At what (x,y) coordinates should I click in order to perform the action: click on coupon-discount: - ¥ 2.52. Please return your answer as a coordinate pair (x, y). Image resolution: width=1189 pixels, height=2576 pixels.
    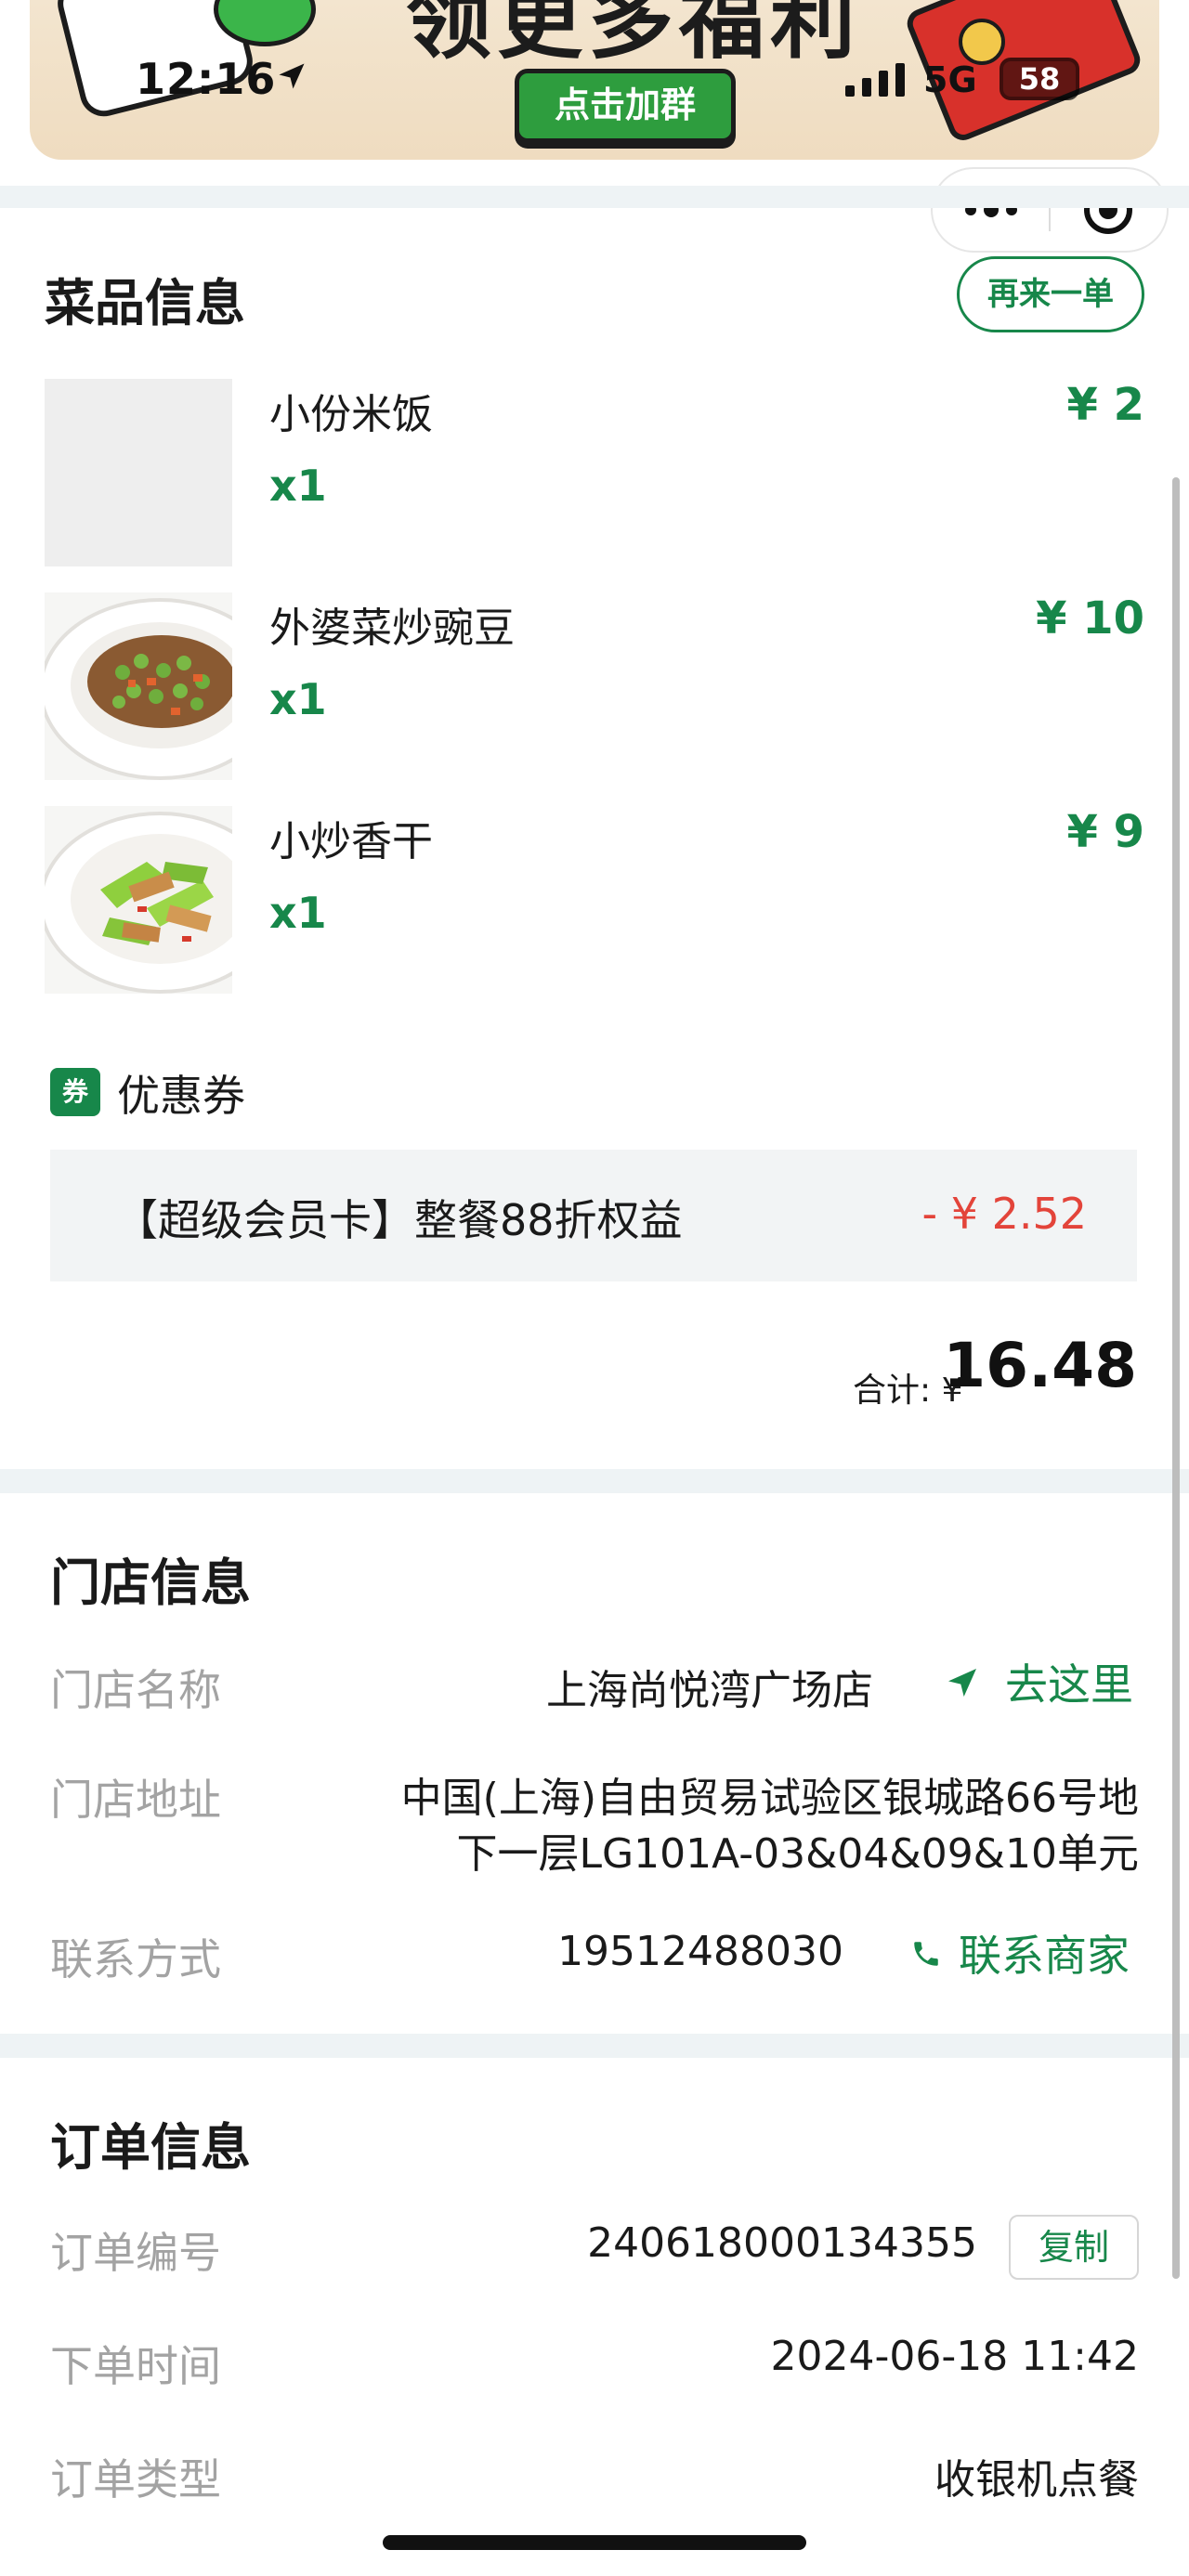
    Looking at the image, I should click on (1004, 1214).